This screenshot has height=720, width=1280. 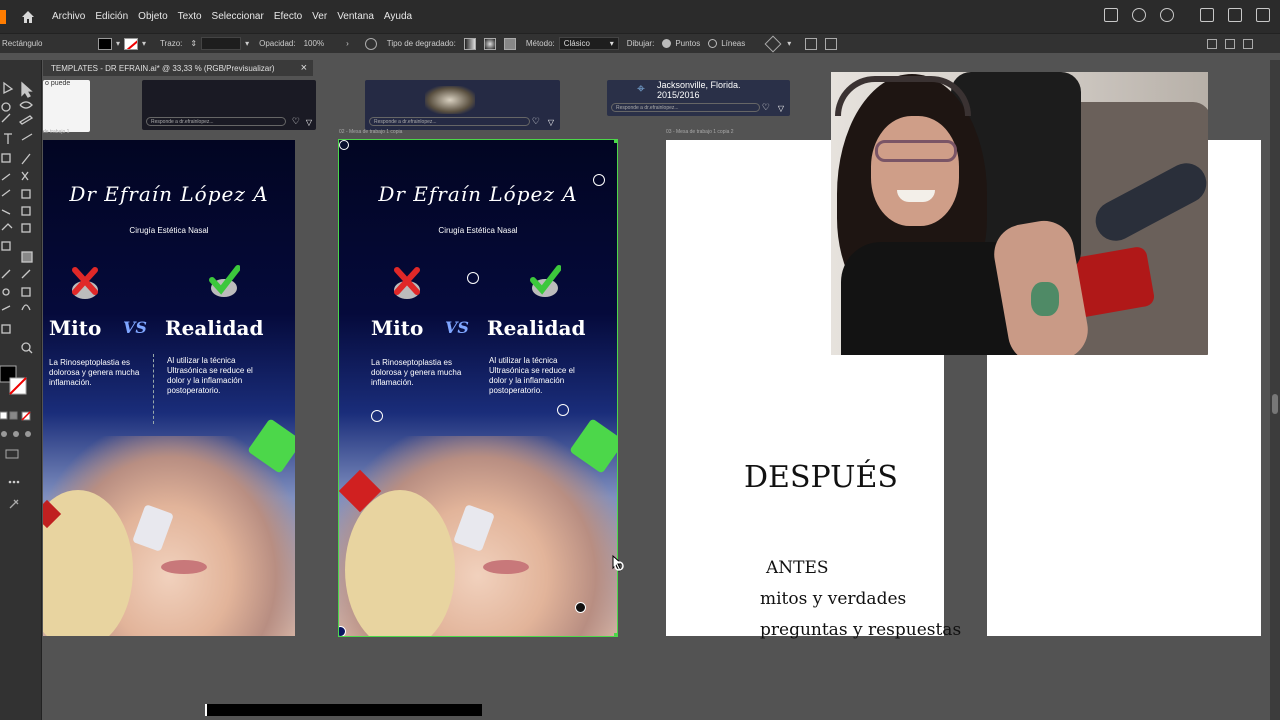 What do you see at coordinates (765, 107) in the screenshot?
I see `heart-icon: ♡` at bounding box center [765, 107].